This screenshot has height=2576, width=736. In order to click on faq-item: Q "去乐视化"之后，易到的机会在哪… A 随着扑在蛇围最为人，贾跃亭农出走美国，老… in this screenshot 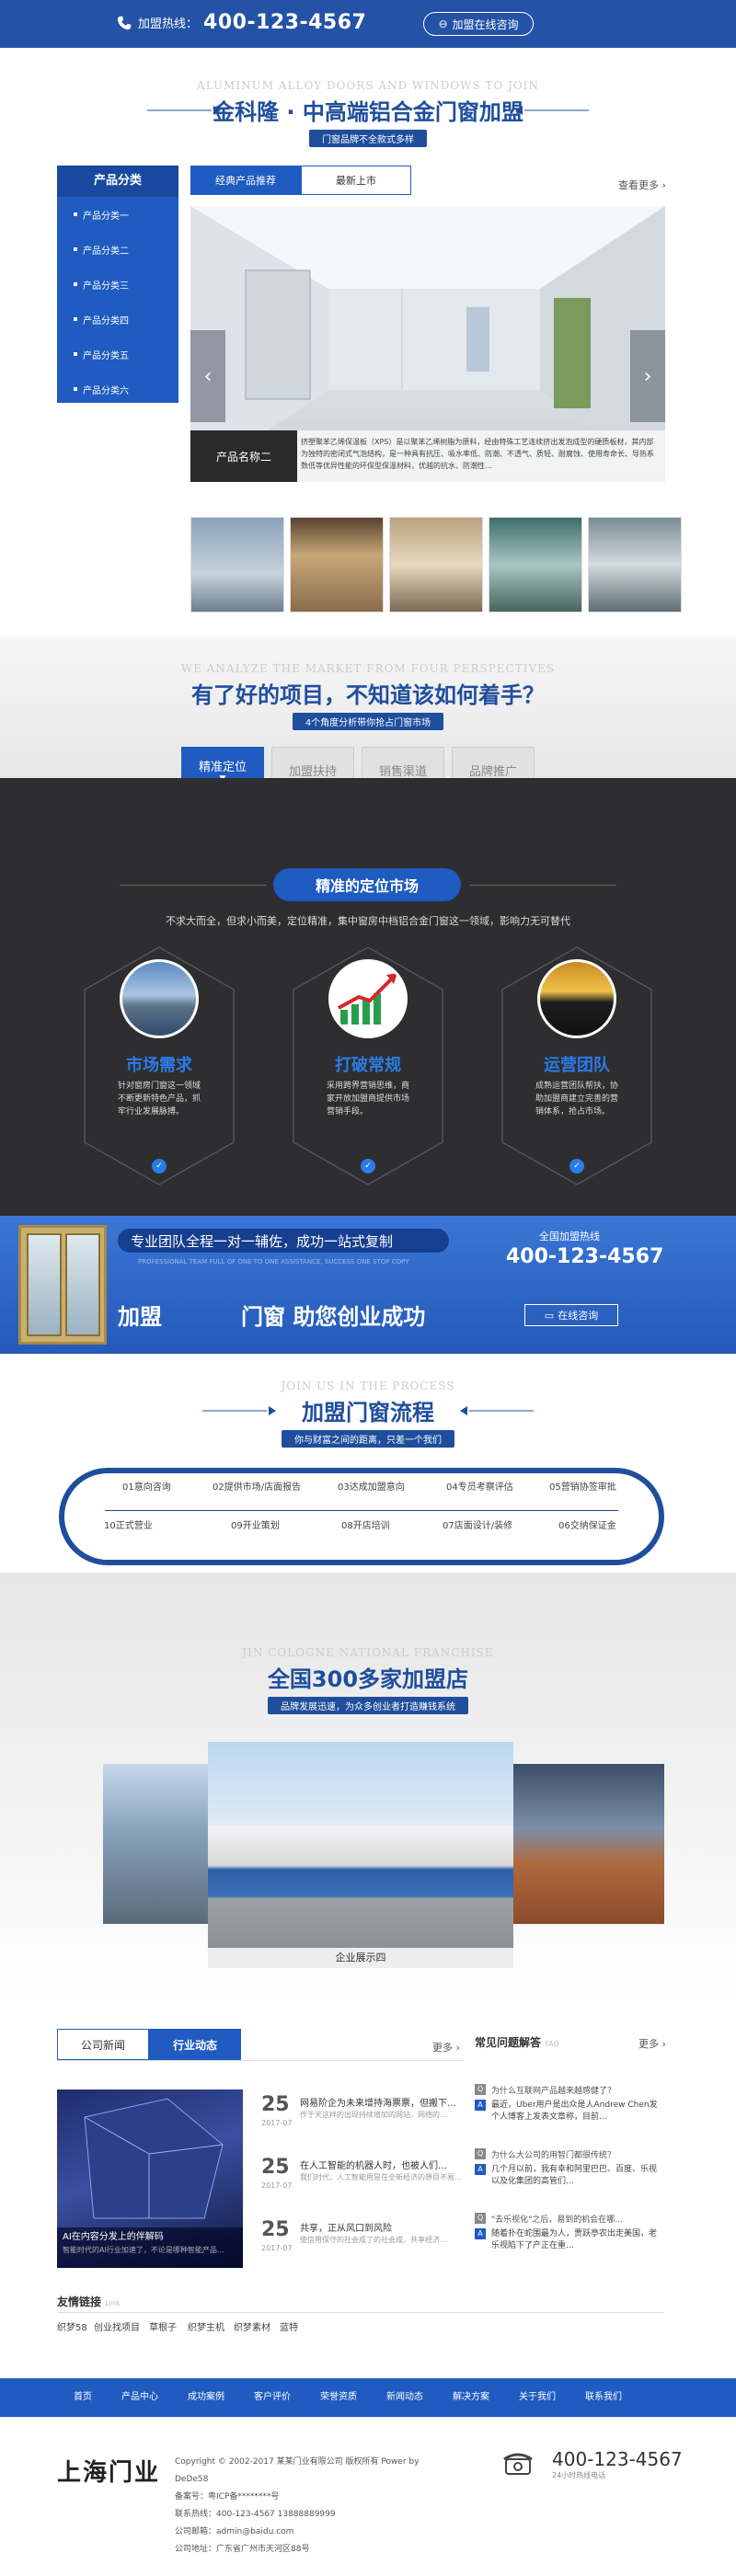, I will do `click(569, 2232)`.